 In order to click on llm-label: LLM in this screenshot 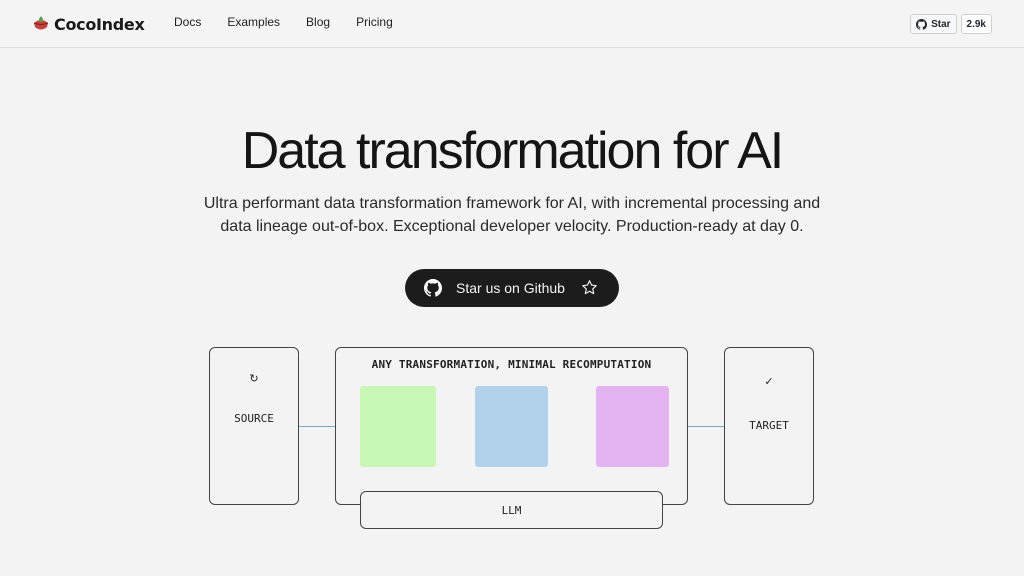, I will do `click(511, 510)`.